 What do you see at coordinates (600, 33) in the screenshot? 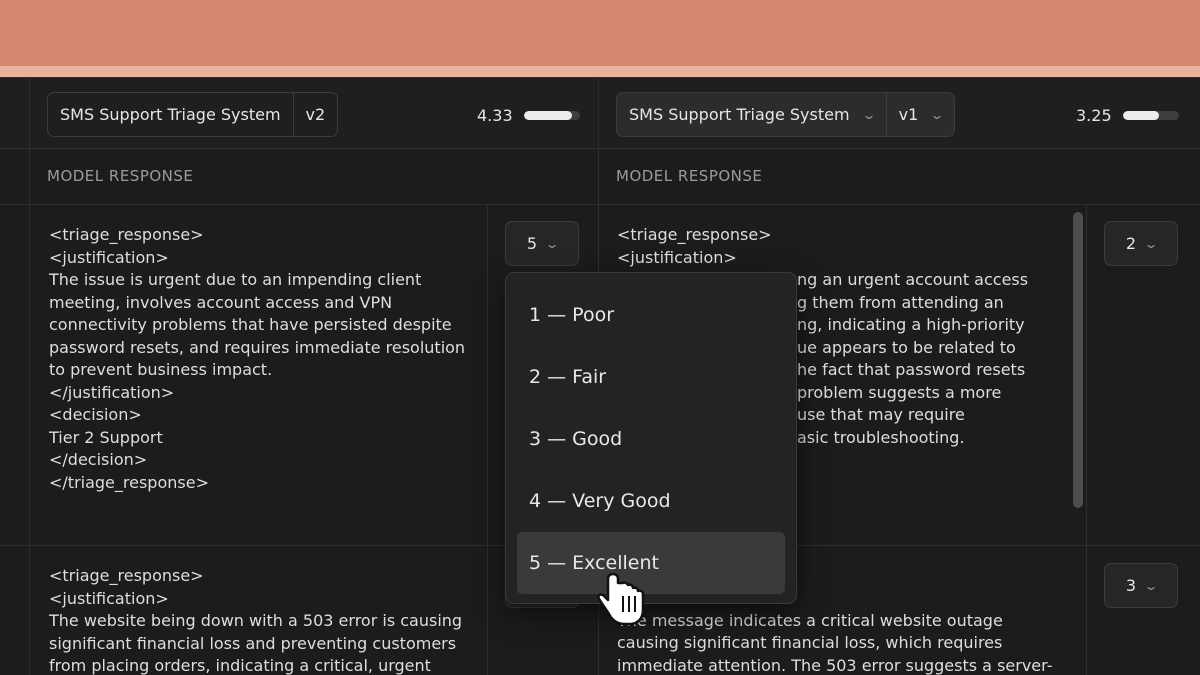
I see `top-band` at bounding box center [600, 33].